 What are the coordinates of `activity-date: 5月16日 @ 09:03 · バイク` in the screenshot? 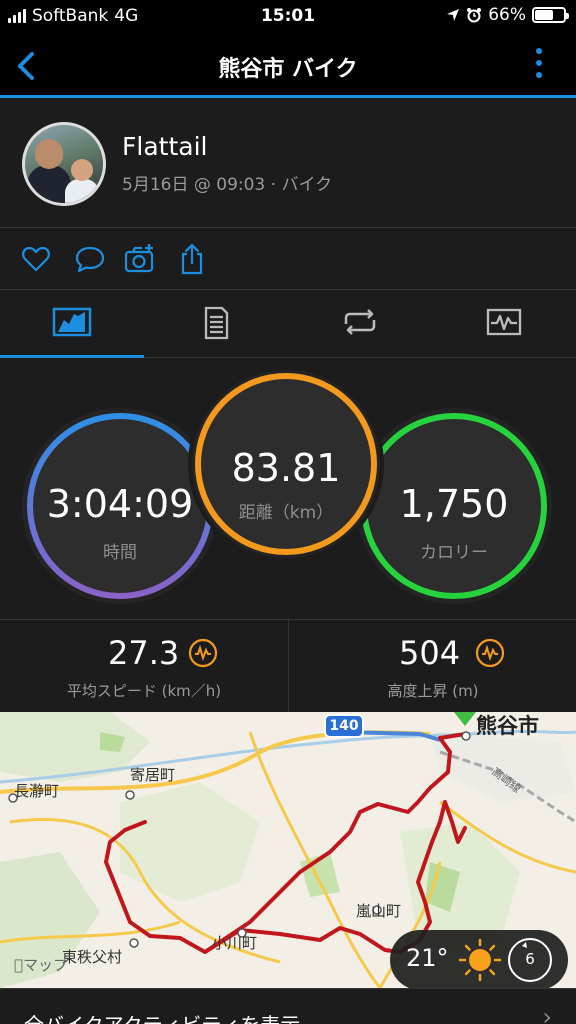 It's located at (227, 185).